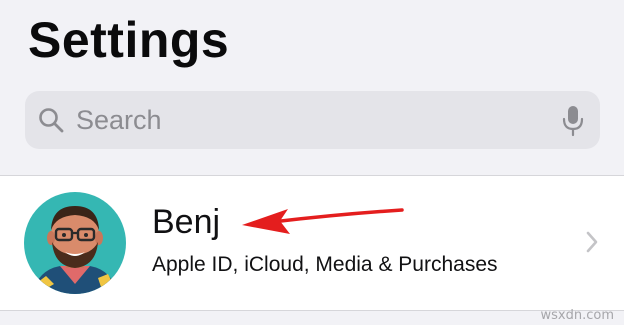 The image size is (624, 325). Describe the element at coordinates (323, 221) in the screenshot. I see `annotation-arrow` at that location.